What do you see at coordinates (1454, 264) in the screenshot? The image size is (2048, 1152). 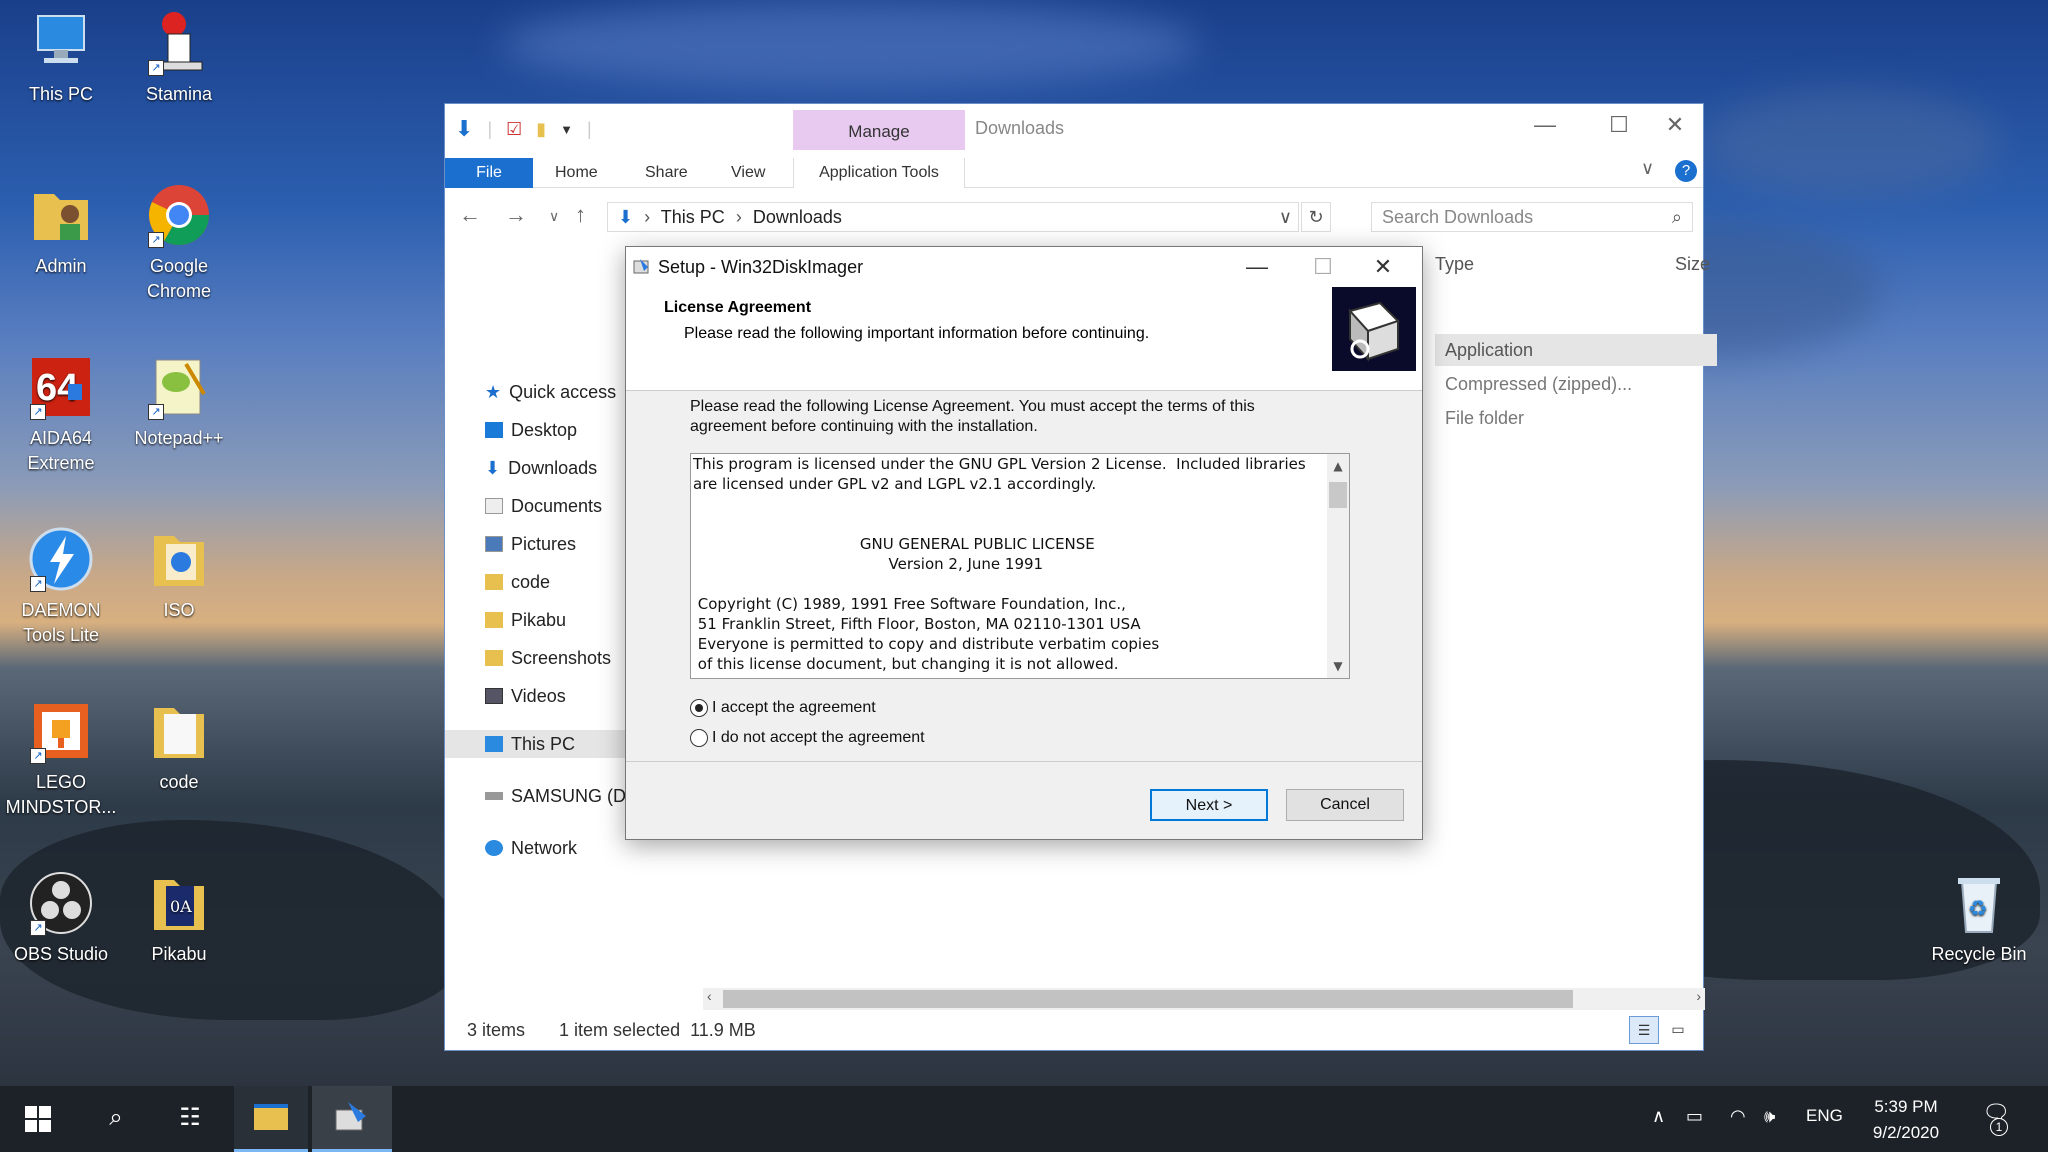 I see `column-header-type: Type` at bounding box center [1454, 264].